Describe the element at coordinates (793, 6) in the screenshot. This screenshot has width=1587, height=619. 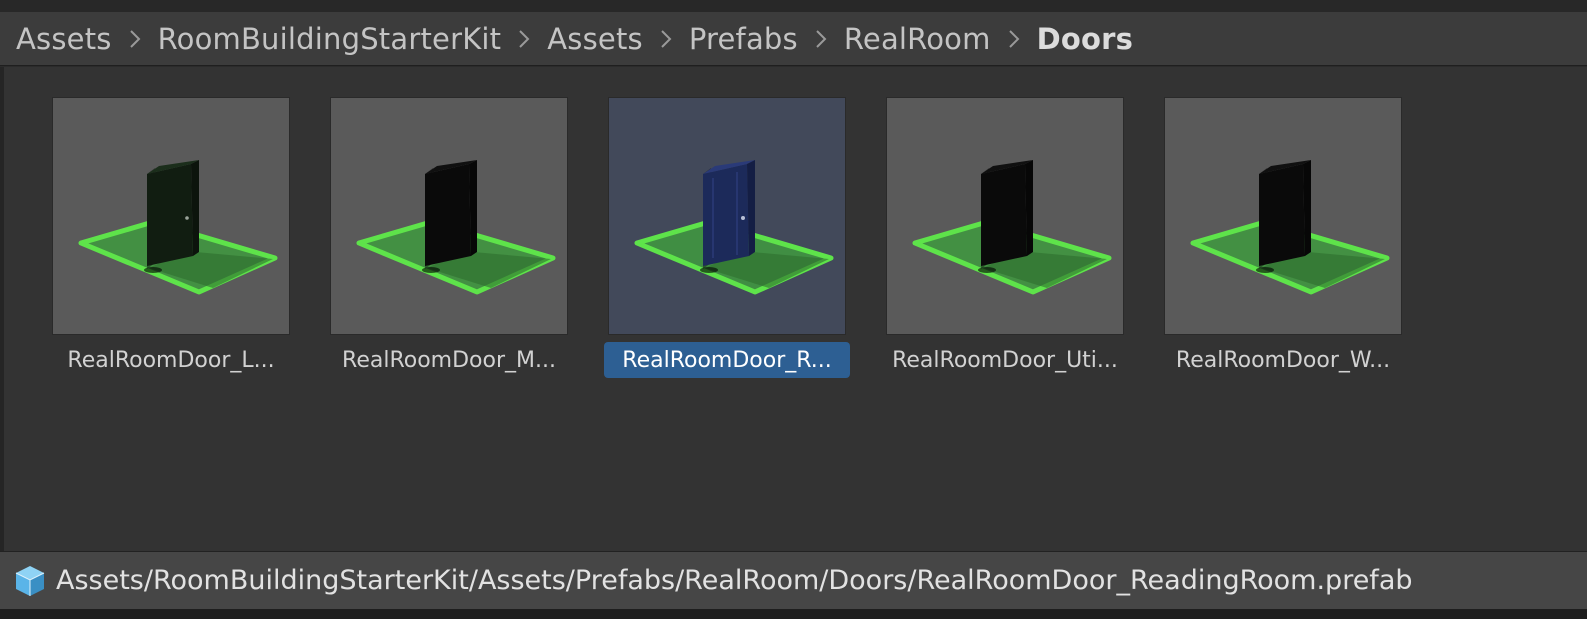
I see `window-top-strip` at that location.